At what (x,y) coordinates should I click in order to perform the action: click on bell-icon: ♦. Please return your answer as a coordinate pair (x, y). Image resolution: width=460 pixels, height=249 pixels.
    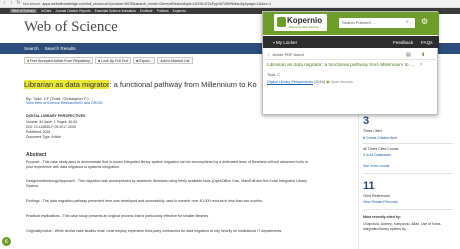
    Looking at the image, I should click on (364, 137).